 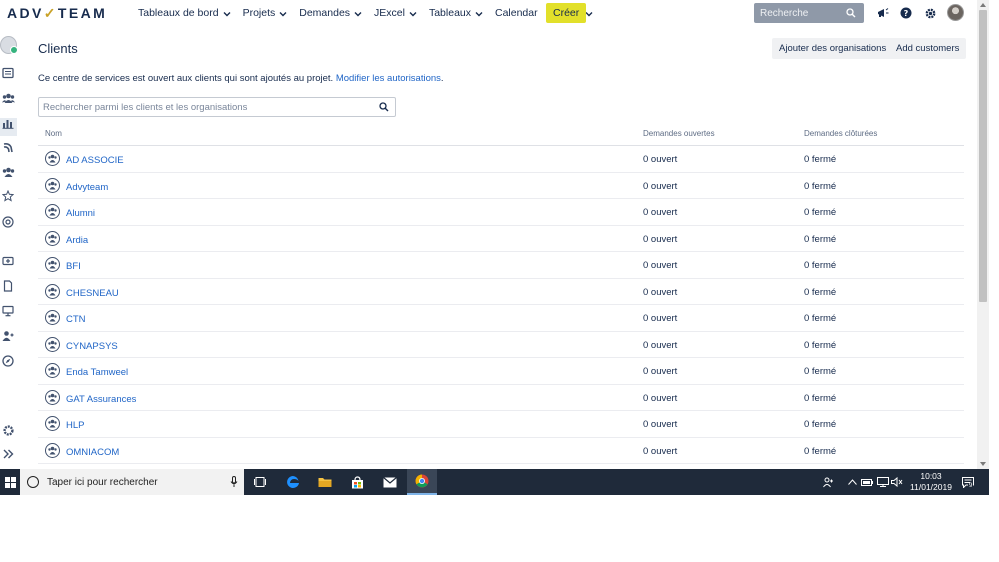 What do you see at coordinates (442, 78) in the screenshot?
I see `info-suffix: .` at bounding box center [442, 78].